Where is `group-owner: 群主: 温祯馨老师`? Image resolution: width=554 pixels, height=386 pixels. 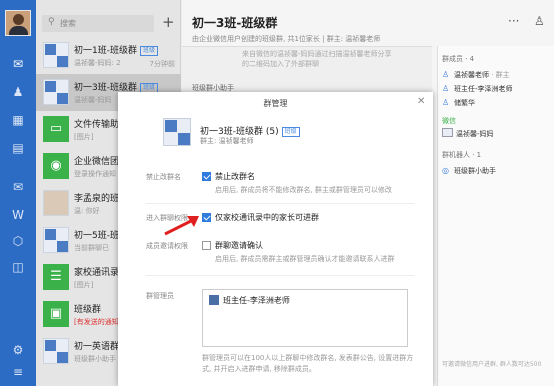
group-owner: 群主: 温祯馨老师 is located at coordinates (227, 141).